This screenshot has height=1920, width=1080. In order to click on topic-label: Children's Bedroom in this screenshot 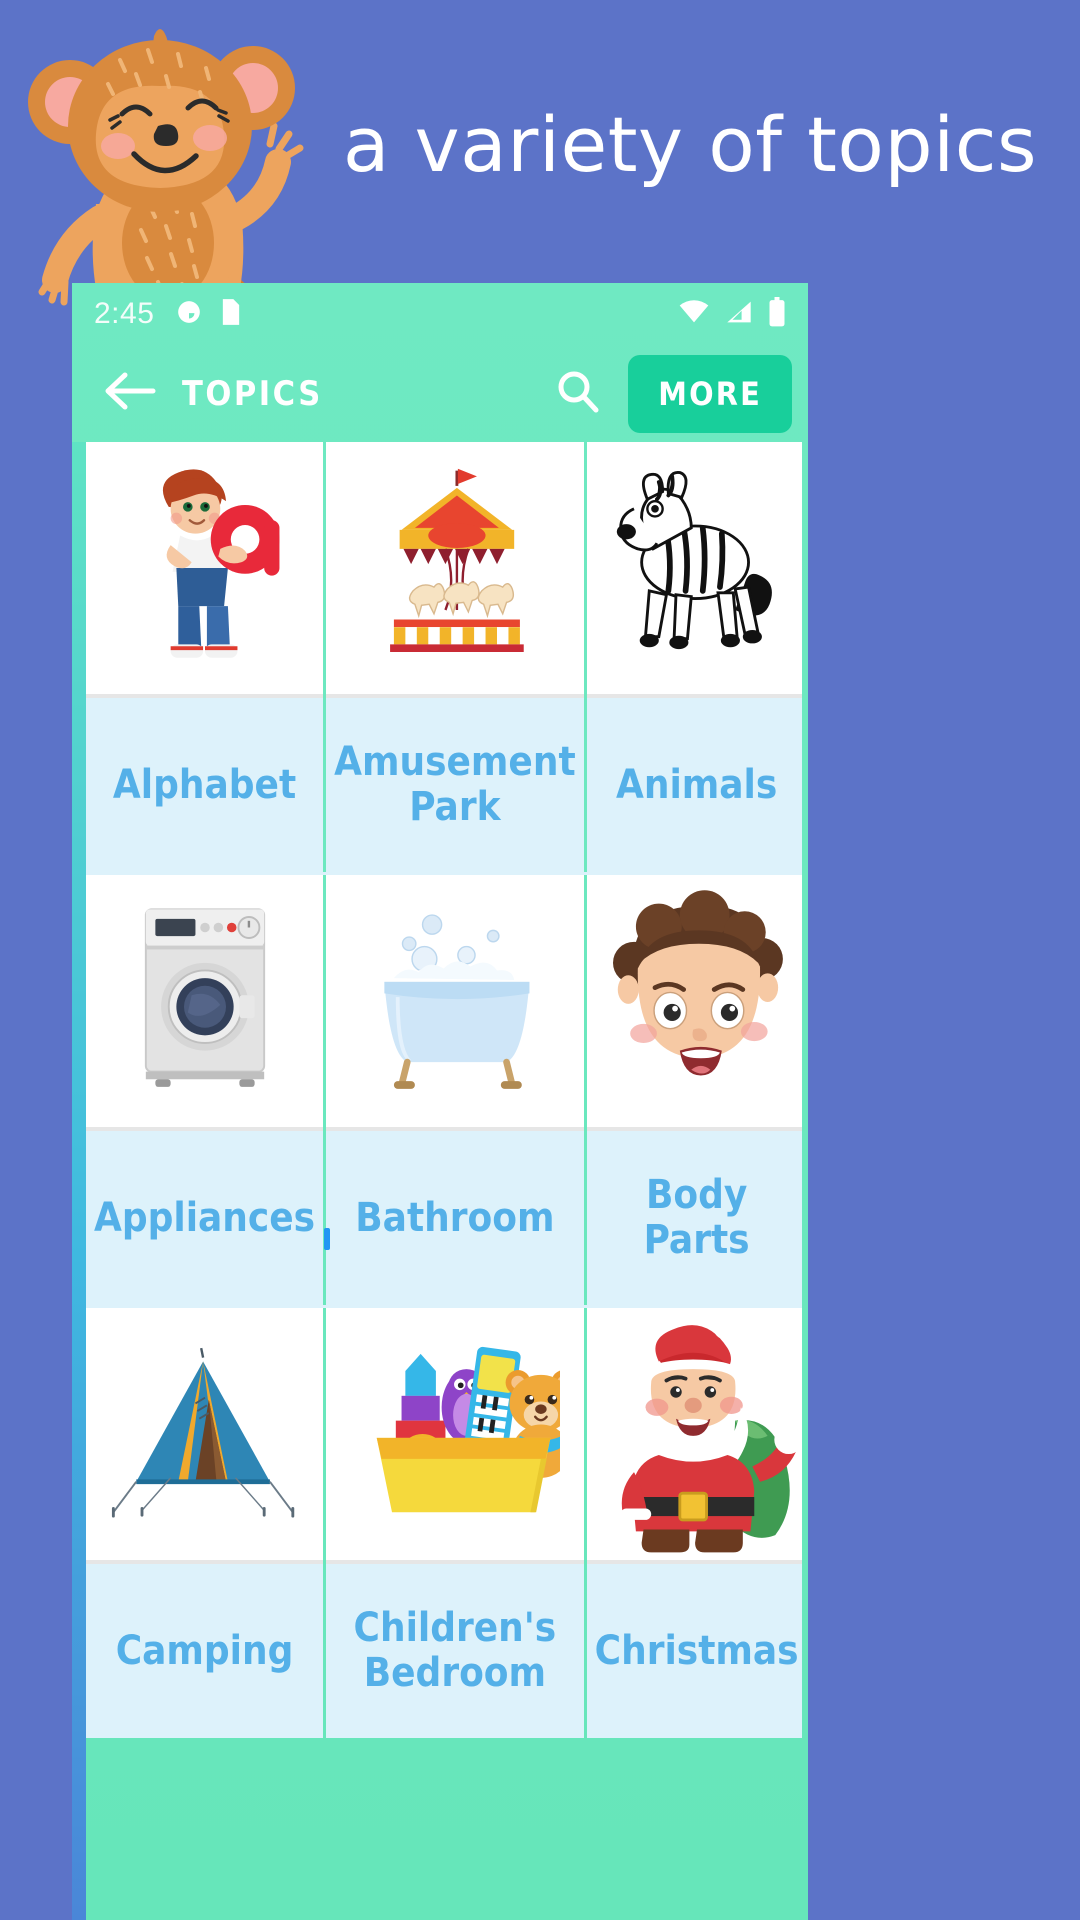, I will do `click(455, 1650)`.